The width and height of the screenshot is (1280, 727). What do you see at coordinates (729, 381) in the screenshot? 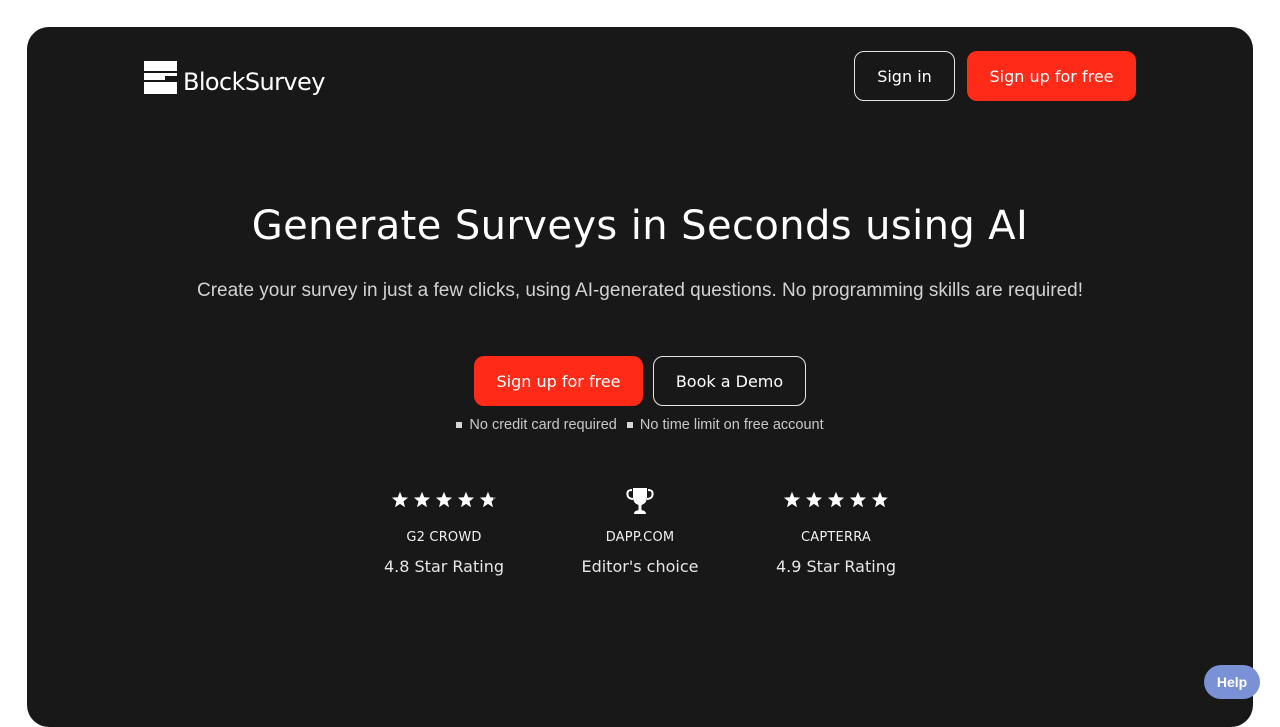
I see `book-demo-button: Book a Demo` at bounding box center [729, 381].